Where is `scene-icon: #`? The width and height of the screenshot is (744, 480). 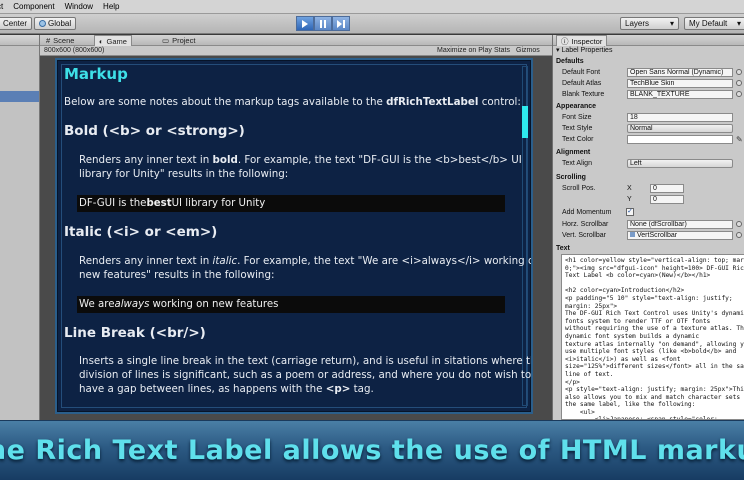
scene-icon: # is located at coordinates (48, 40).